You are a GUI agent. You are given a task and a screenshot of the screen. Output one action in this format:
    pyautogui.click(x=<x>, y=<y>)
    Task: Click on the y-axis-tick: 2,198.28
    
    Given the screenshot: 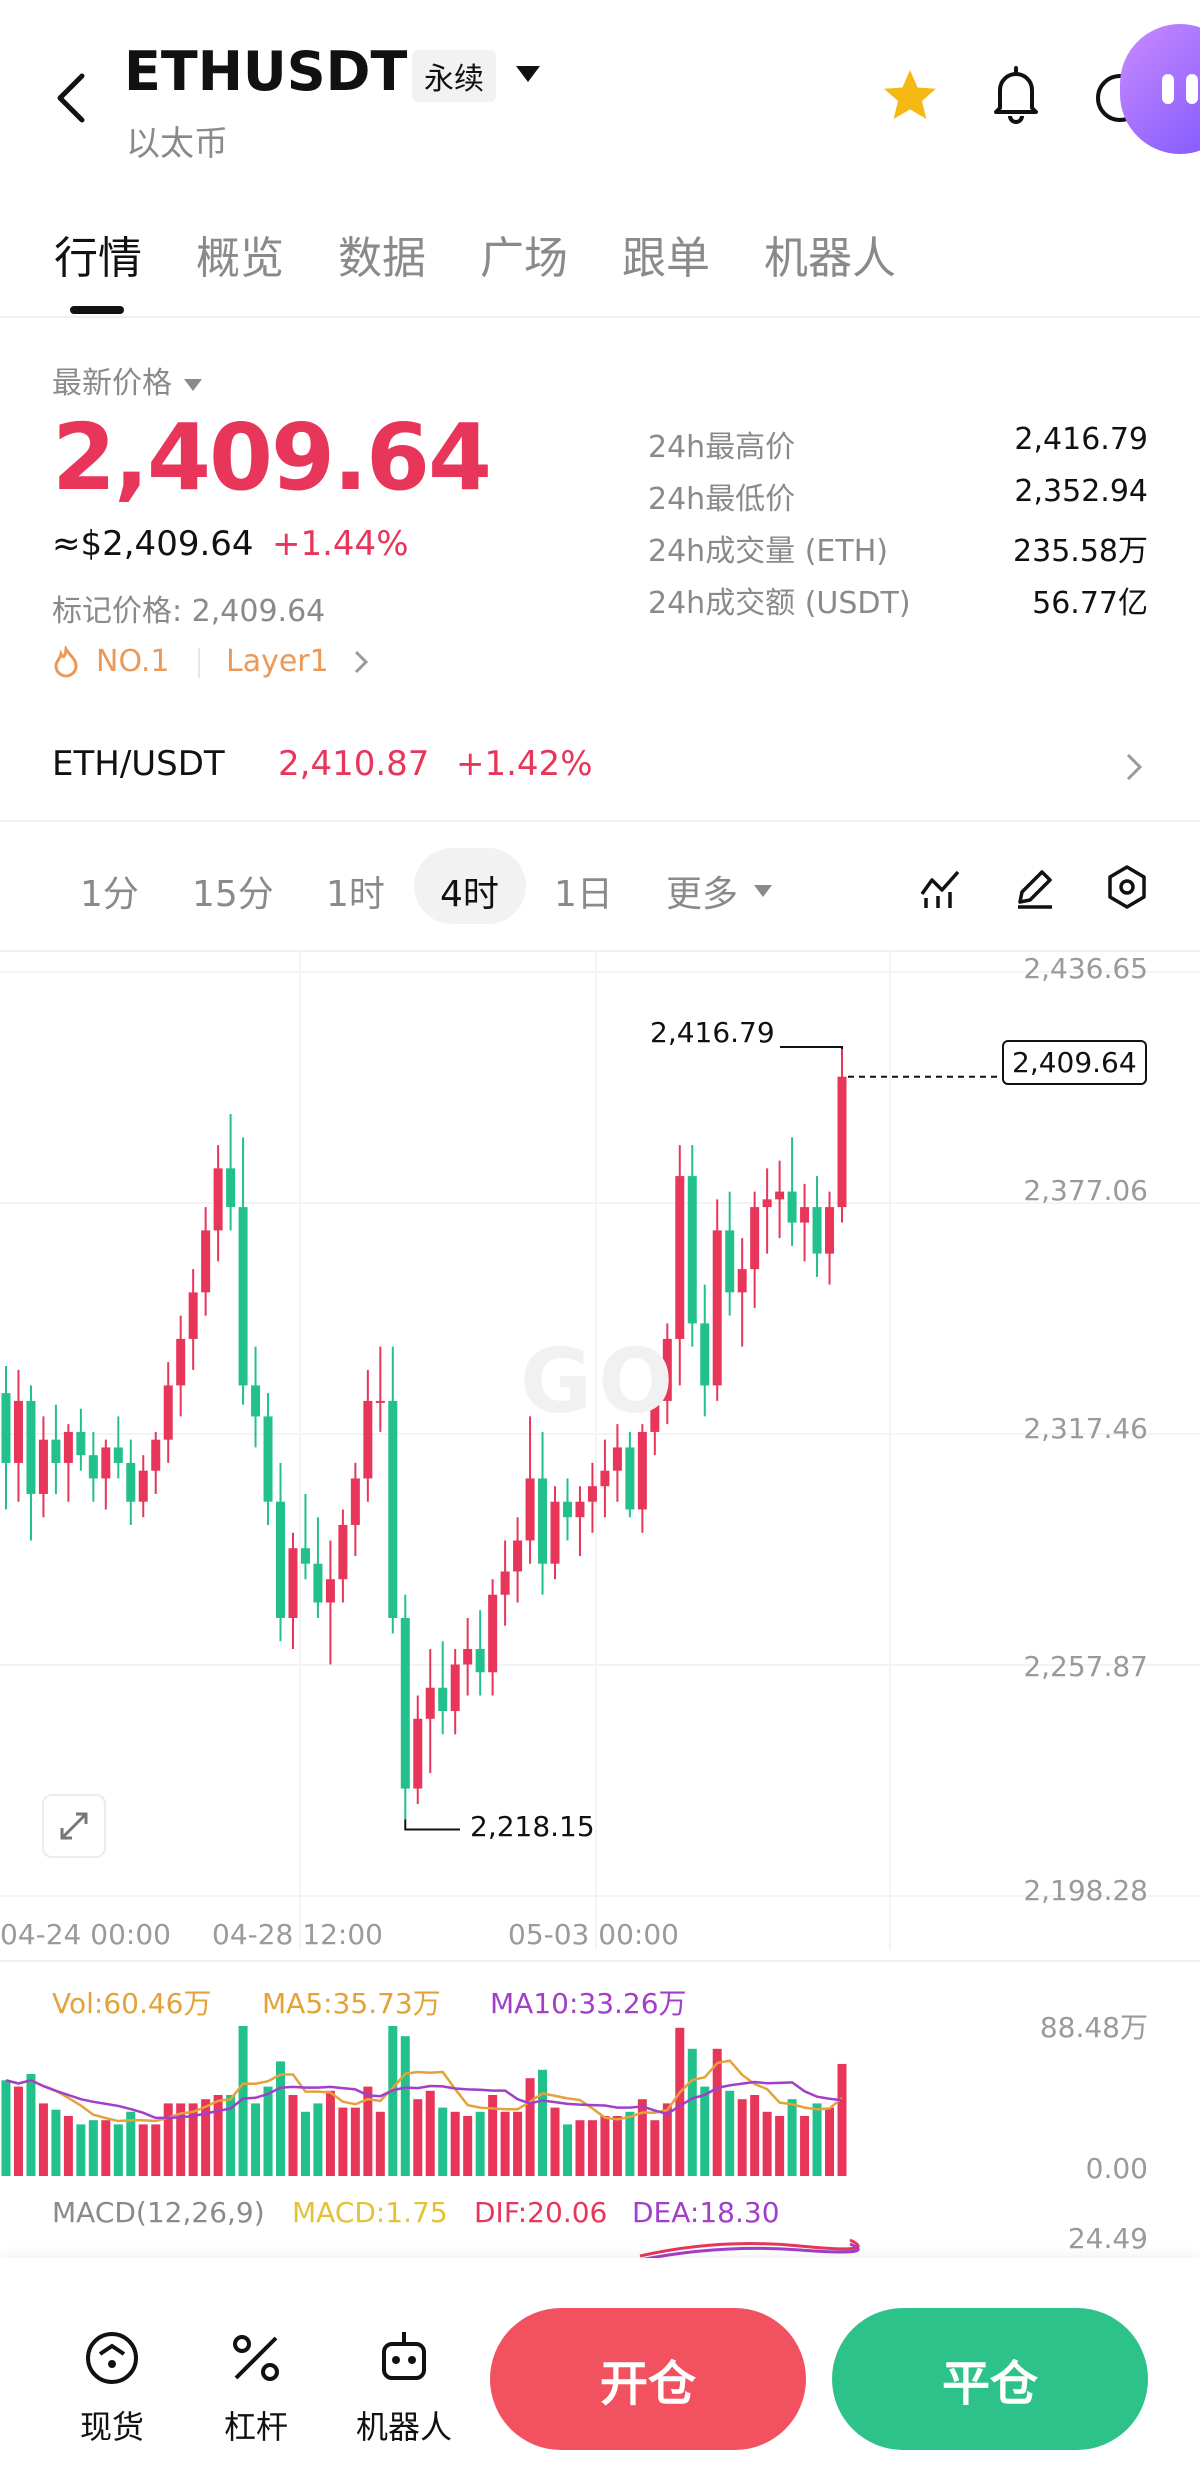 What is the action you would take?
    pyautogui.click(x=1085, y=1890)
    